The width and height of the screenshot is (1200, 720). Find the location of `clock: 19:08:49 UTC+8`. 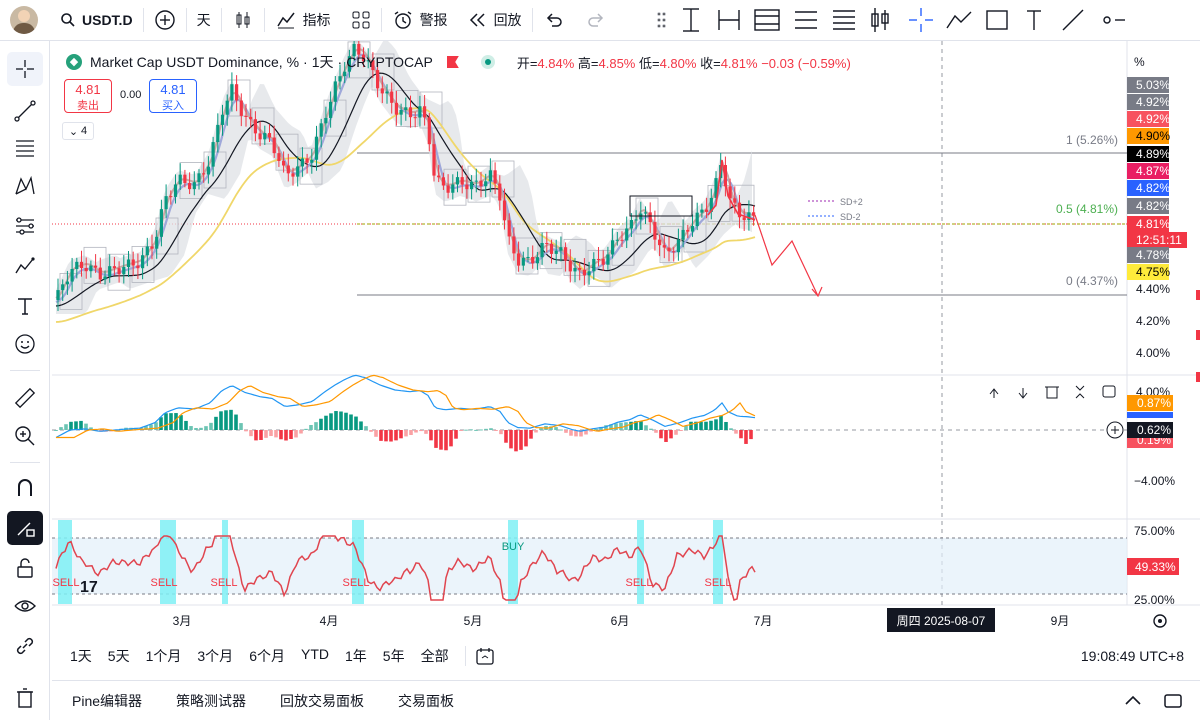

clock: 19:08:49 UTC+8 is located at coordinates (1132, 656).